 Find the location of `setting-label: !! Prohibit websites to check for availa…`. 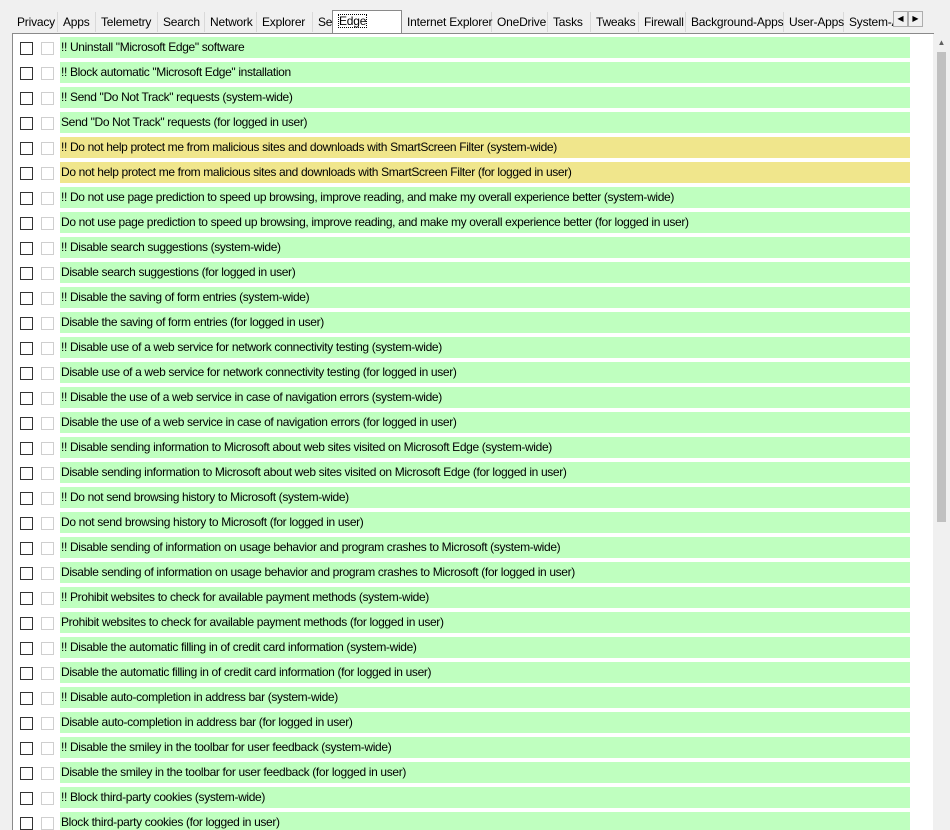

setting-label: !! Prohibit websites to check for availa… is located at coordinates (485, 597).